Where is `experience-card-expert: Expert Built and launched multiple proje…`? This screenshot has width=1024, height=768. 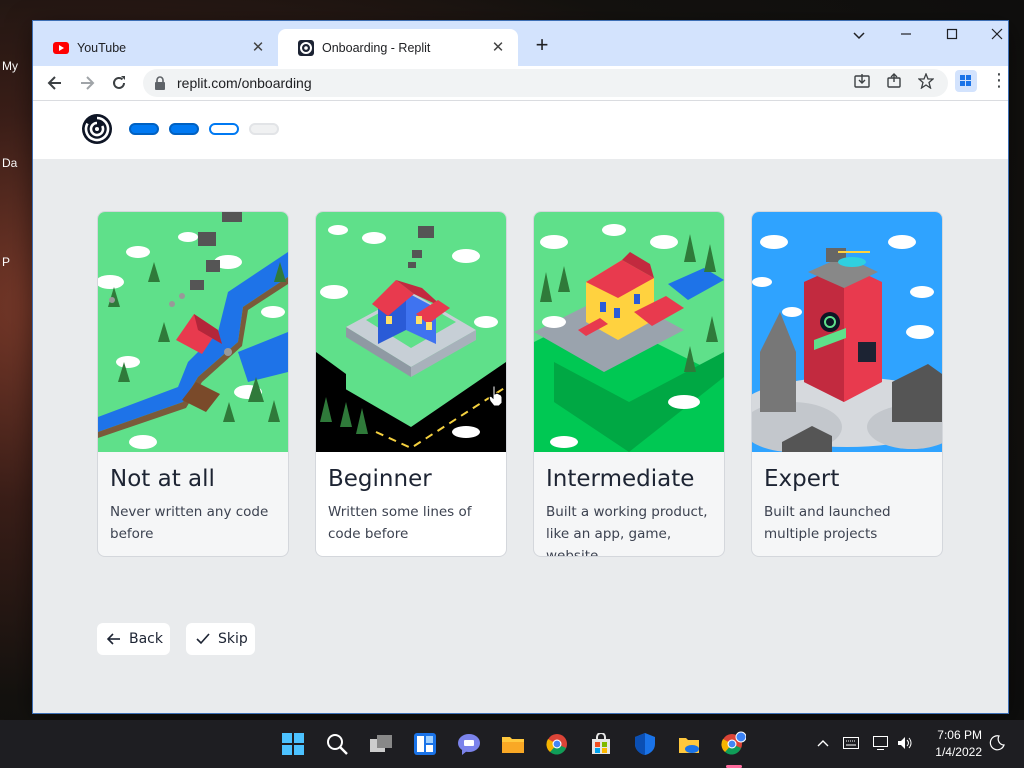
experience-card-expert: Expert Built and launched multiple proje… is located at coordinates (847, 384).